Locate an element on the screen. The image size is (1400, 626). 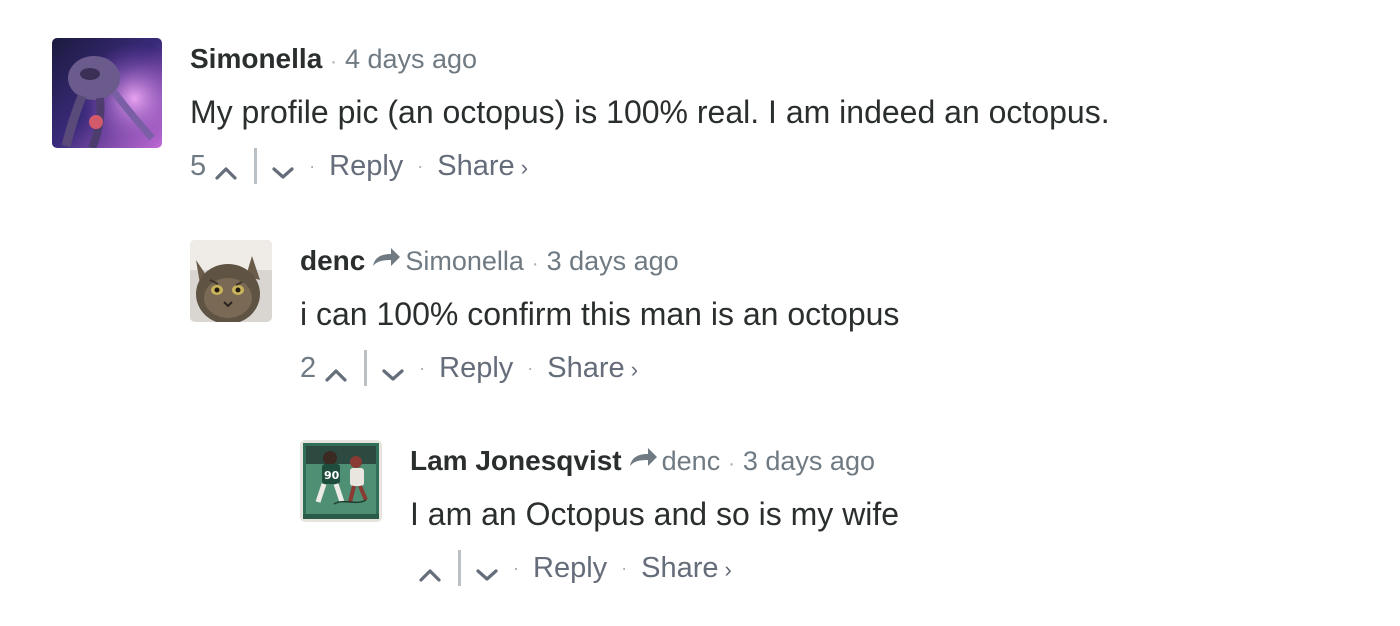
cat-avatar-icon is located at coordinates (231, 281).